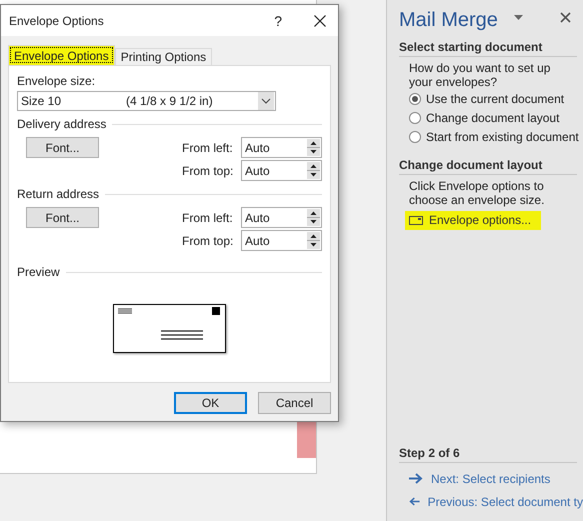  I want to click on radio-option: Start from existing document, so click(491, 136).